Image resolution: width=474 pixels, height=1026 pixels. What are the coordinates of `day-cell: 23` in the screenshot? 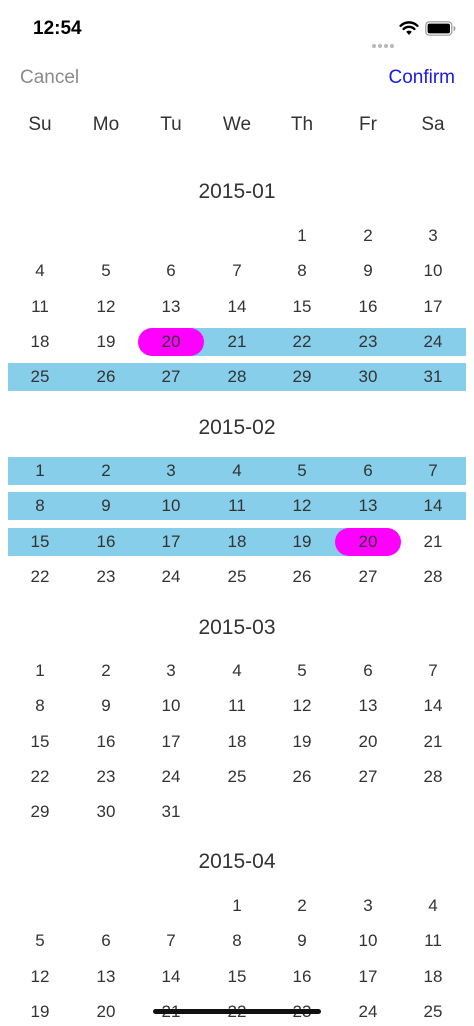 It's located at (106, 577).